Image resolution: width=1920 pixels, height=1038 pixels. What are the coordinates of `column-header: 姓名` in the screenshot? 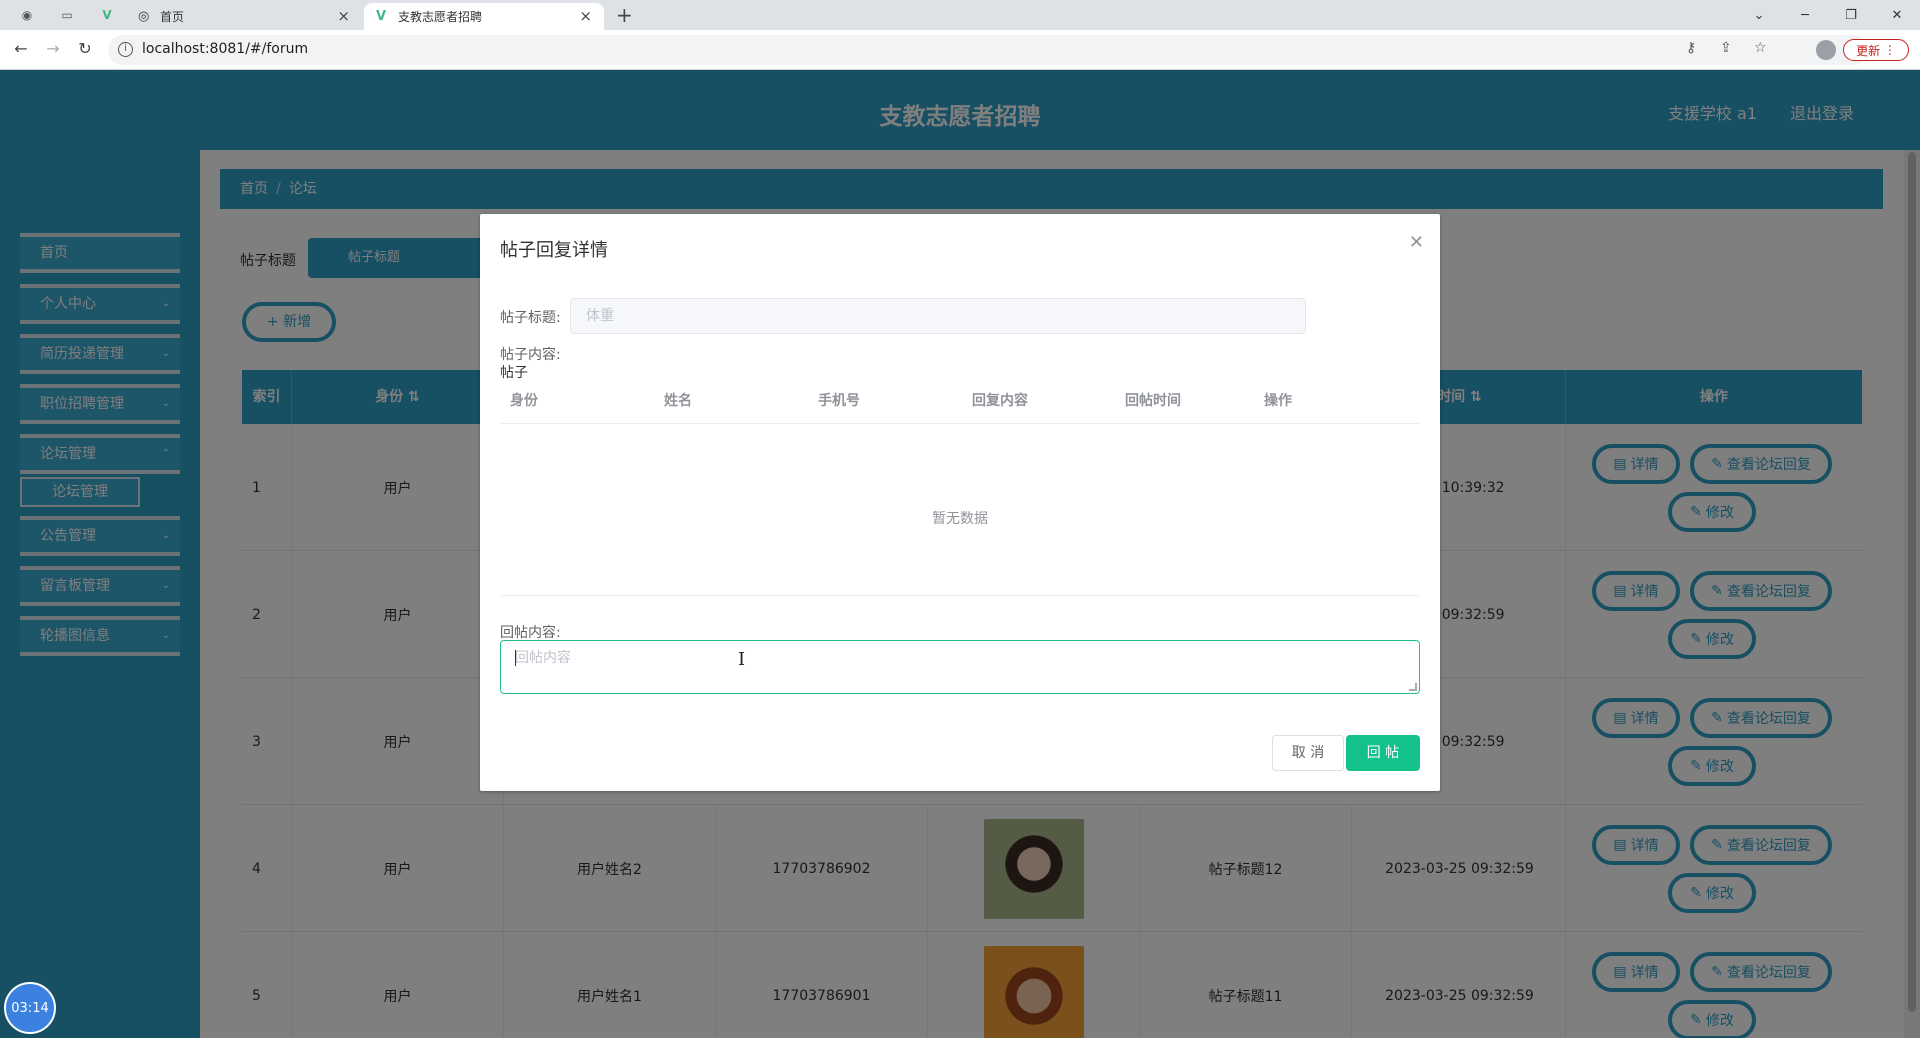 It's located at (678, 401).